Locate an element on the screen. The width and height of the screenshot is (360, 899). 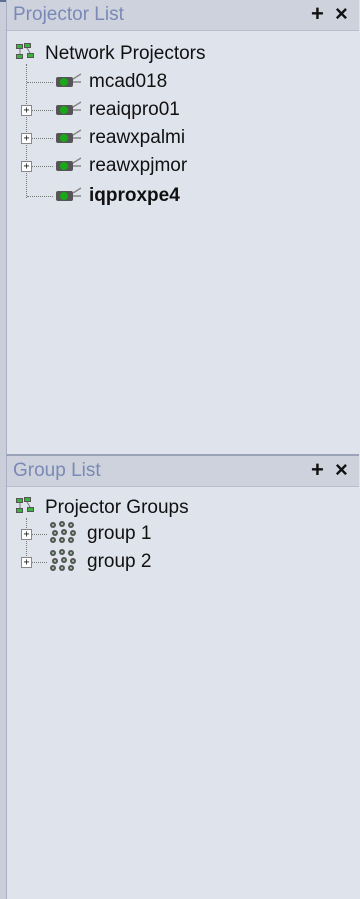
expand-toggle-group-1: + is located at coordinates (26, 534).